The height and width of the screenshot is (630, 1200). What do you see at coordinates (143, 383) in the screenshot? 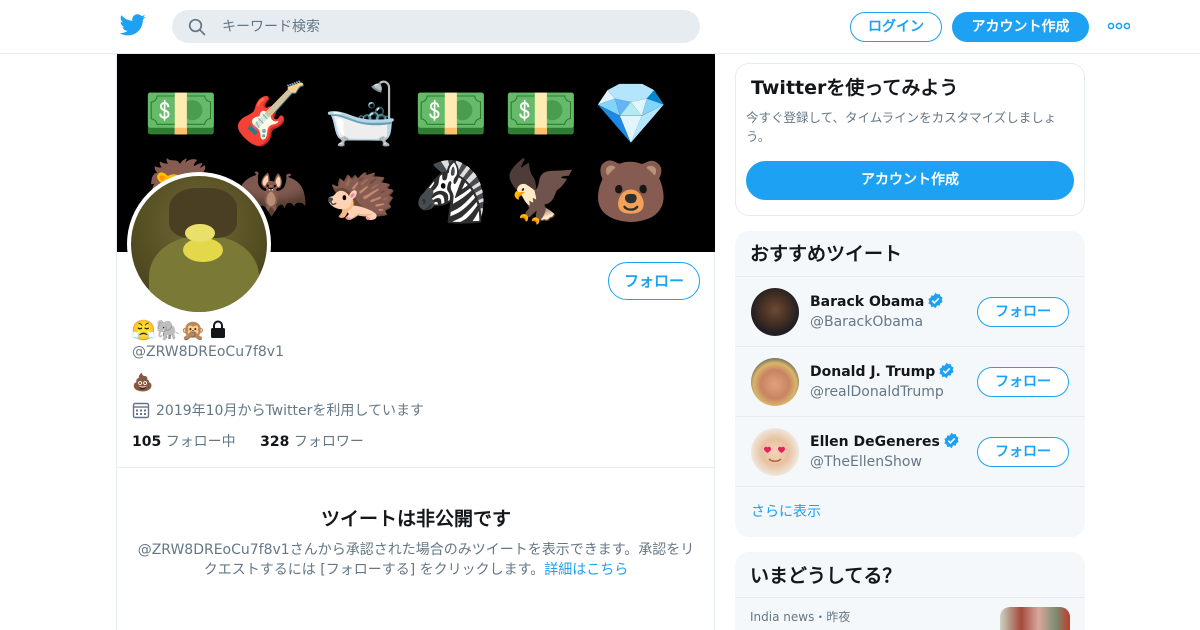
I see `profile-bio: 💩` at bounding box center [143, 383].